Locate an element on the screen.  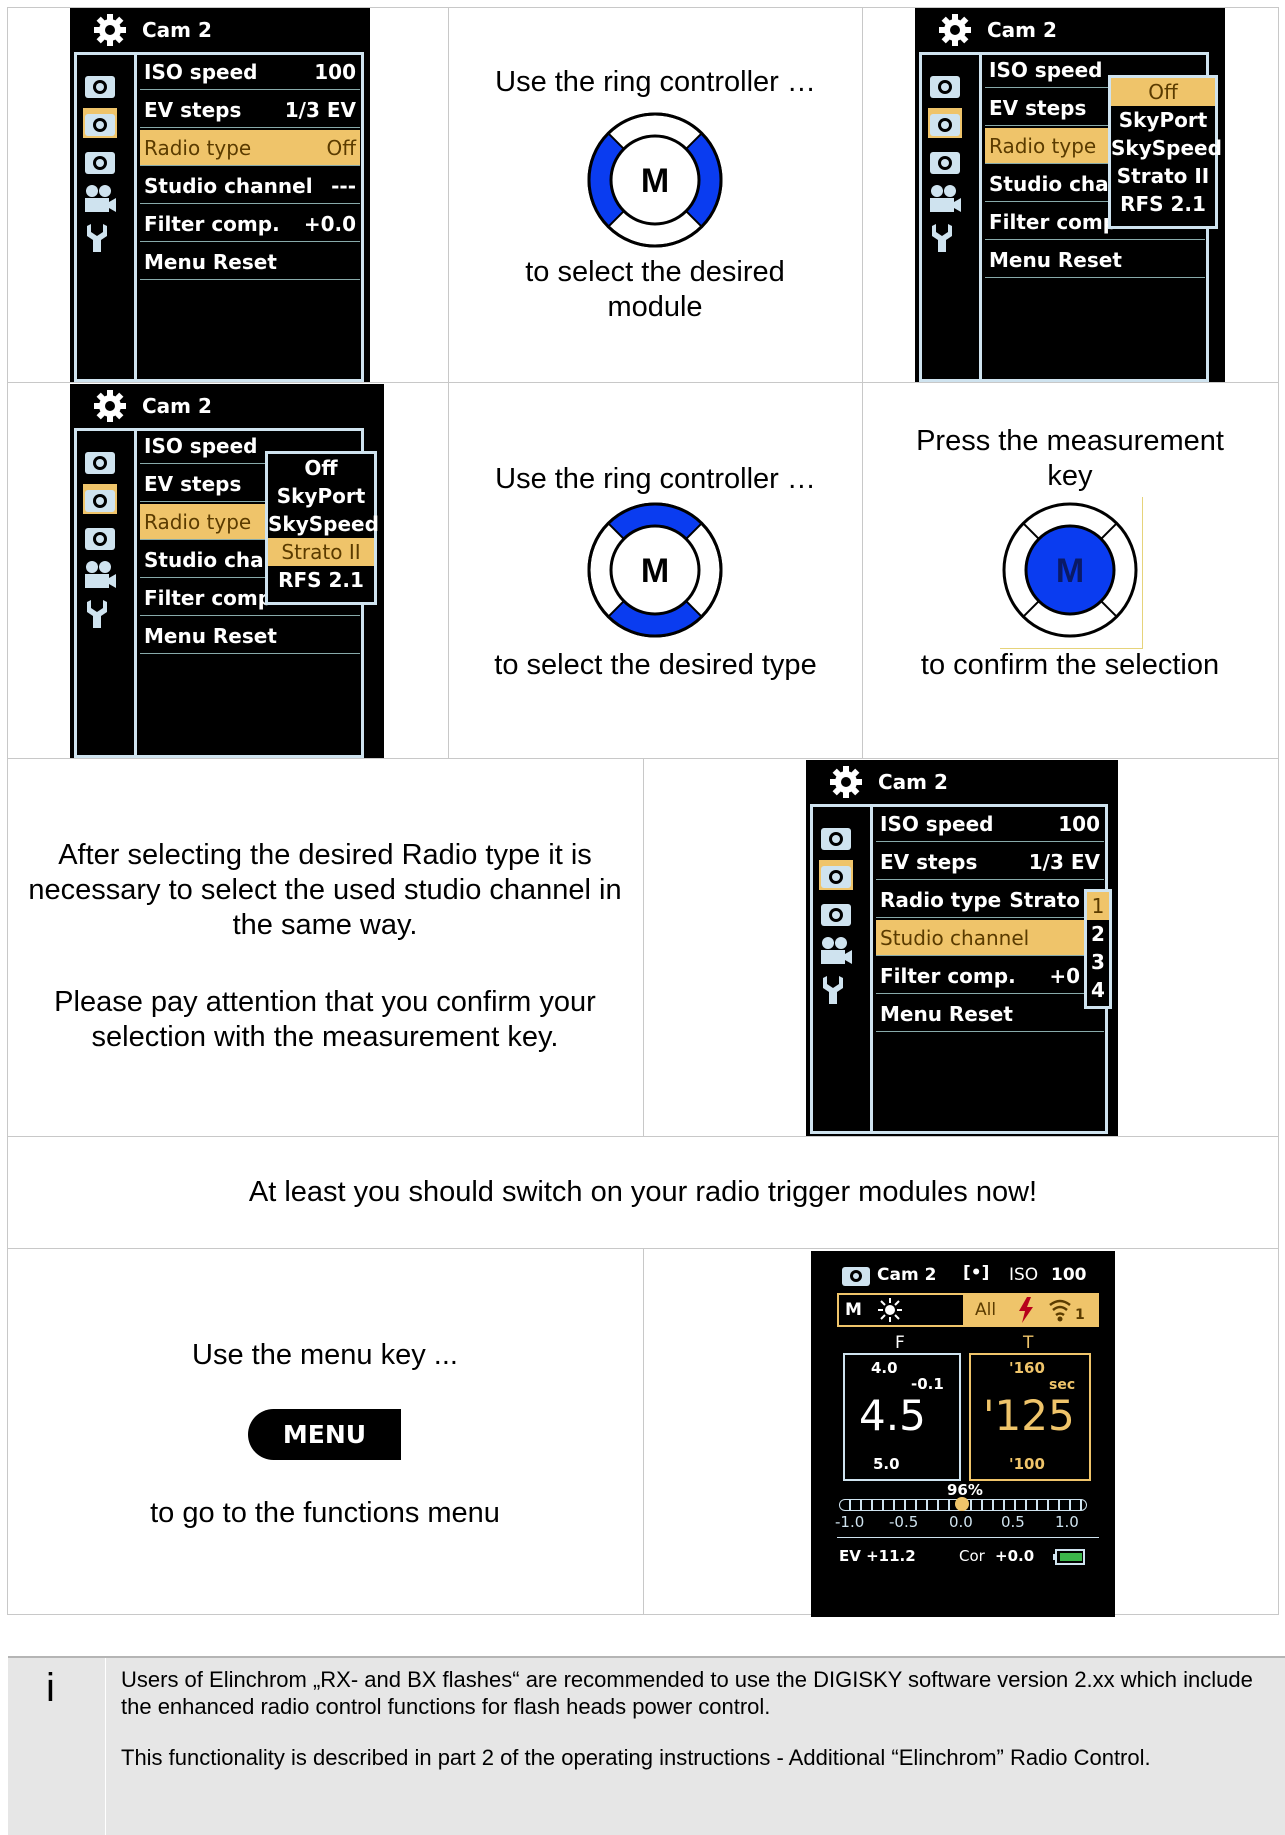
f-bottom: 5.0 is located at coordinates (886, 1464).